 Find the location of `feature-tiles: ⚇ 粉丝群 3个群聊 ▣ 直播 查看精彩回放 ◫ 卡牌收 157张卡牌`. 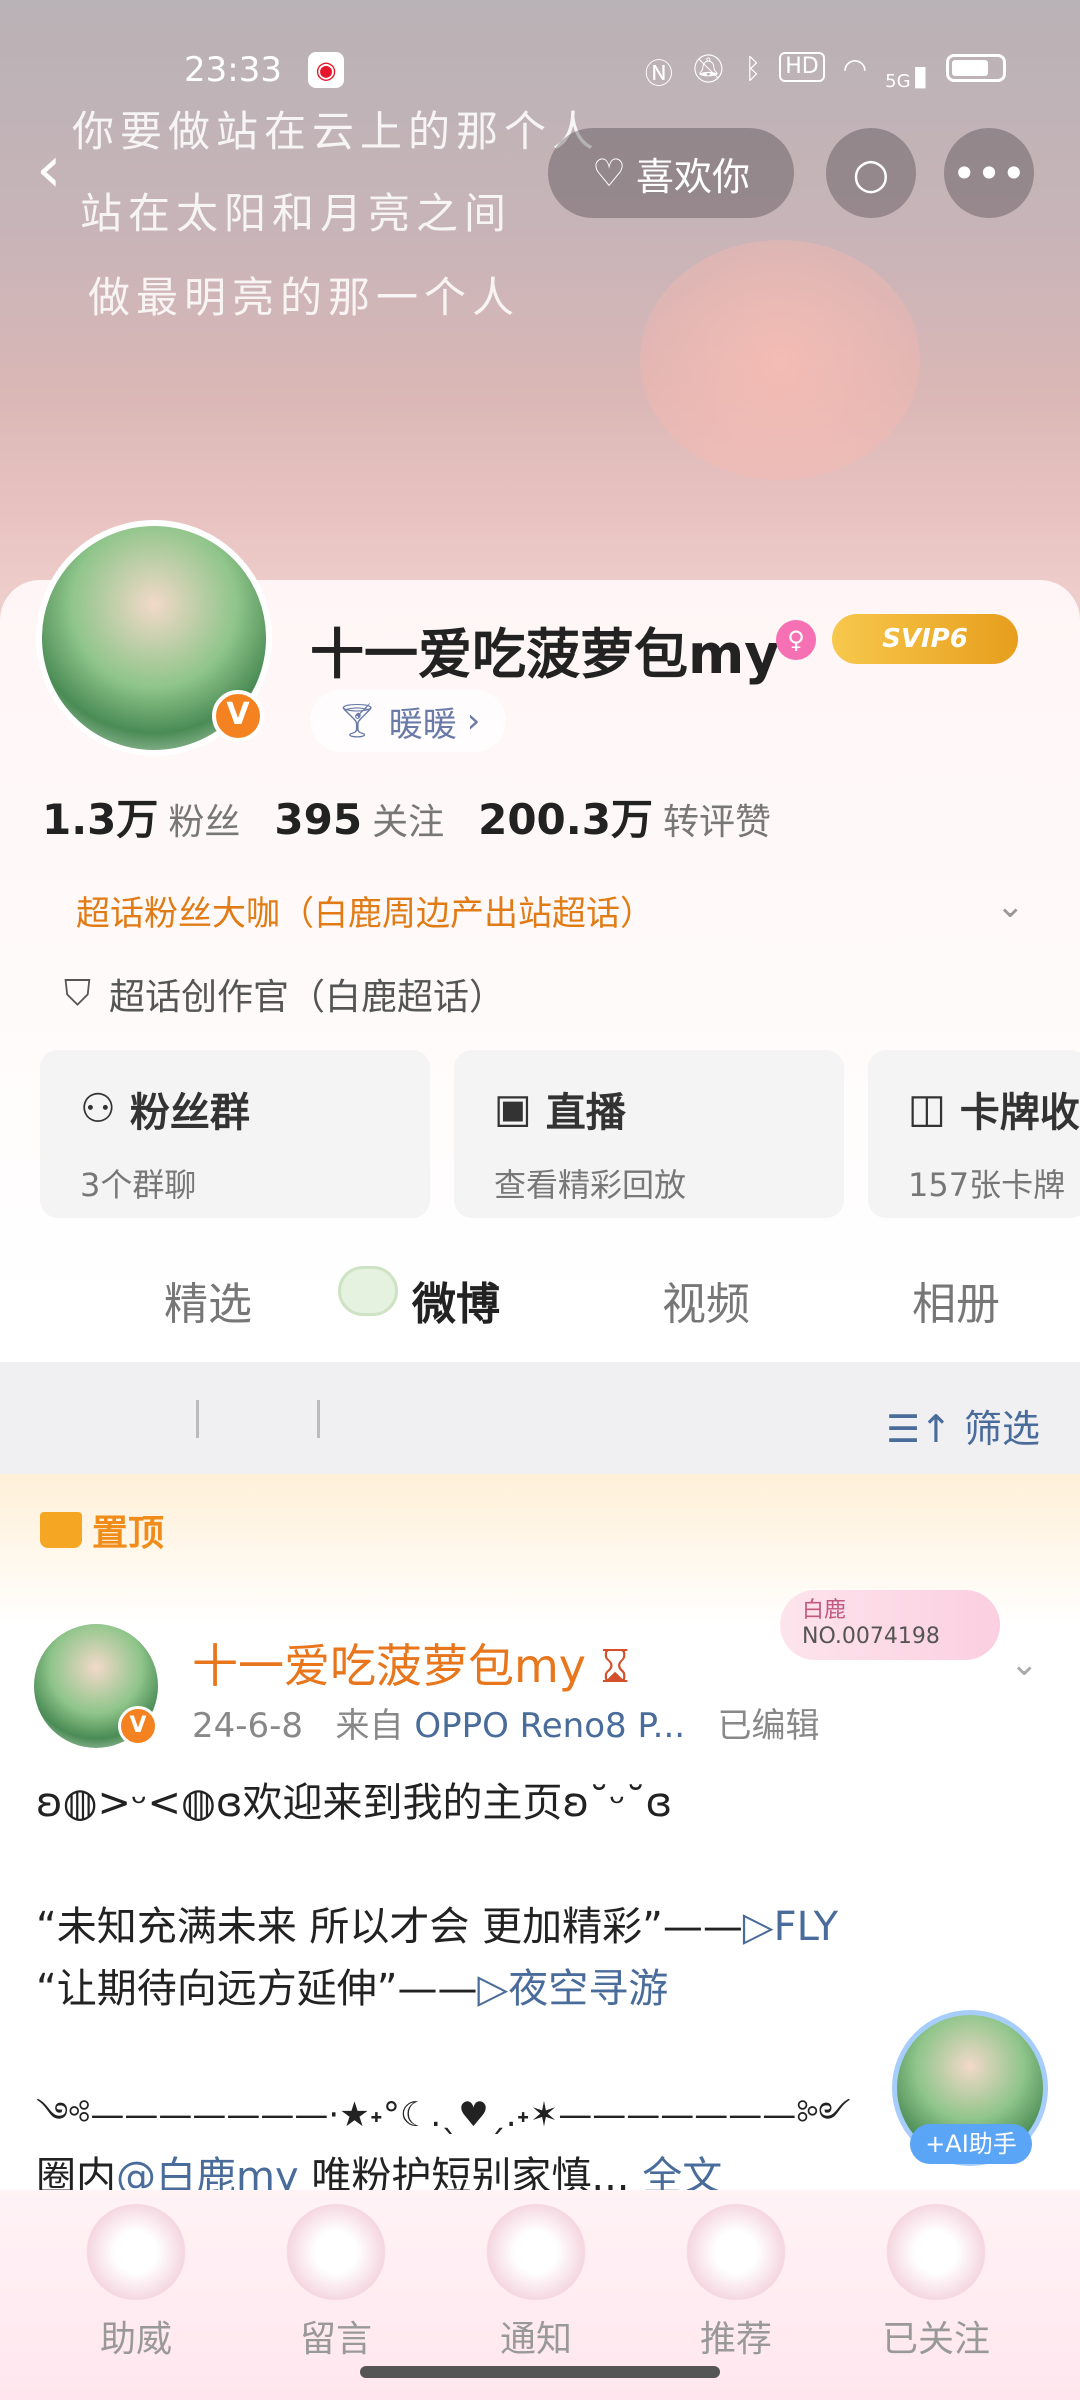

feature-tiles: ⚇ 粉丝群 3个群聊 ▣ 直播 查看精彩回放 ◫ 卡牌收 157张卡牌 is located at coordinates (560, 1134).